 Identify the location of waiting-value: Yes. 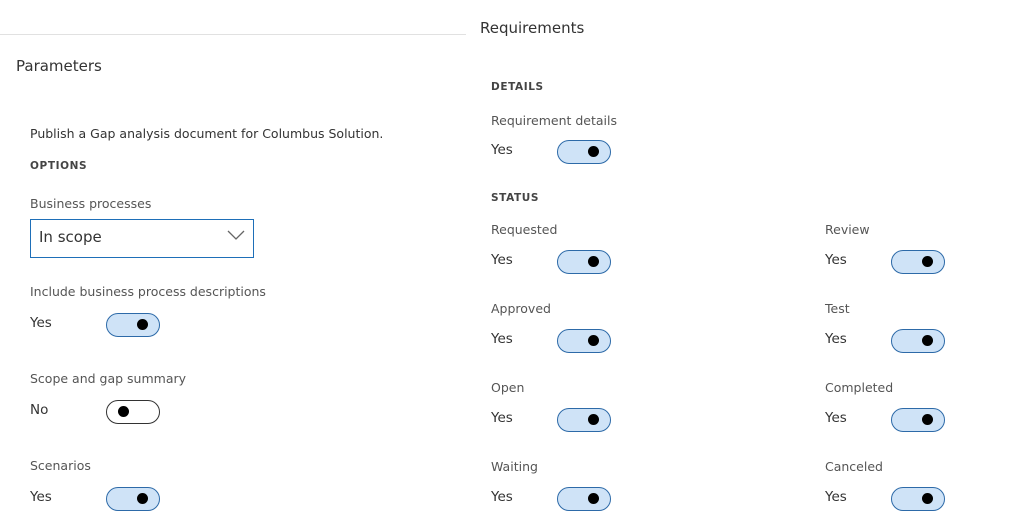
(502, 497).